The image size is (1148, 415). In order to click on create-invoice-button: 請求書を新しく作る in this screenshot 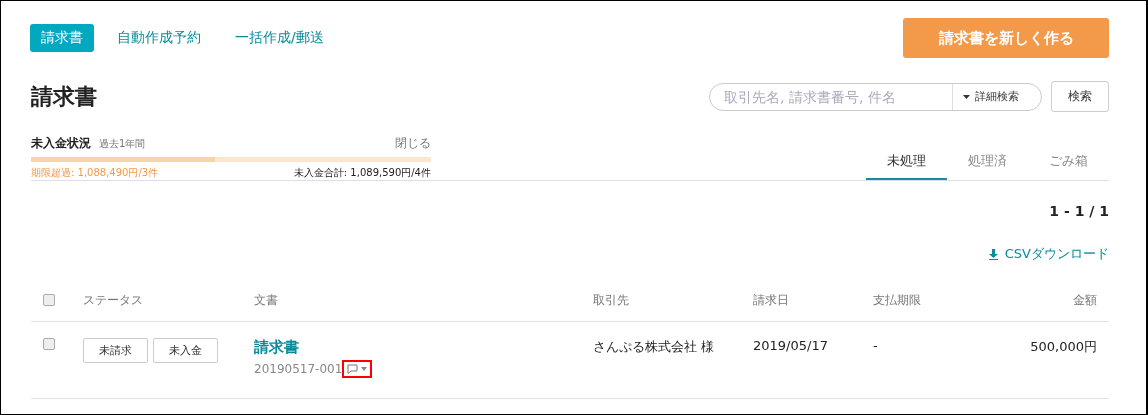, I will do `click(1006, 38)`.